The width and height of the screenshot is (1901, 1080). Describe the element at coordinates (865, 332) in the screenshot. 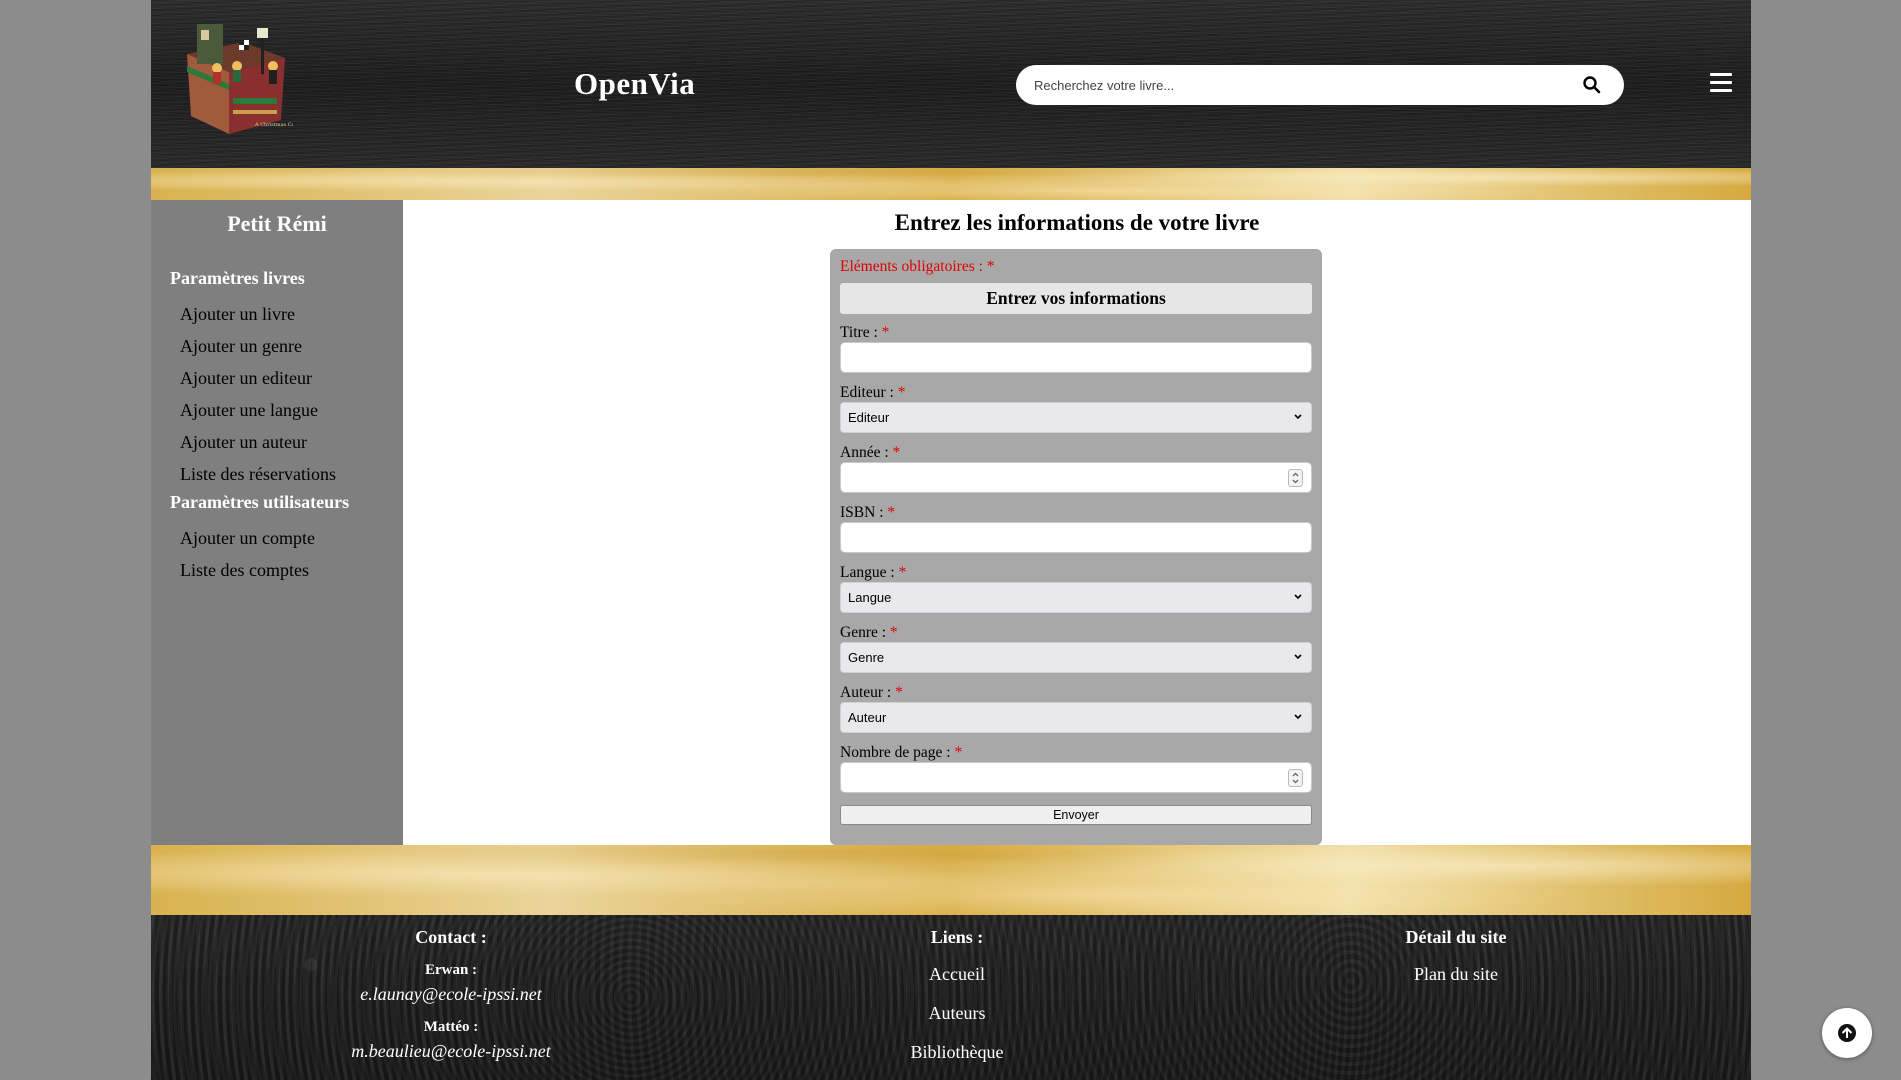

I see `title-label: Titre : *` at that location.